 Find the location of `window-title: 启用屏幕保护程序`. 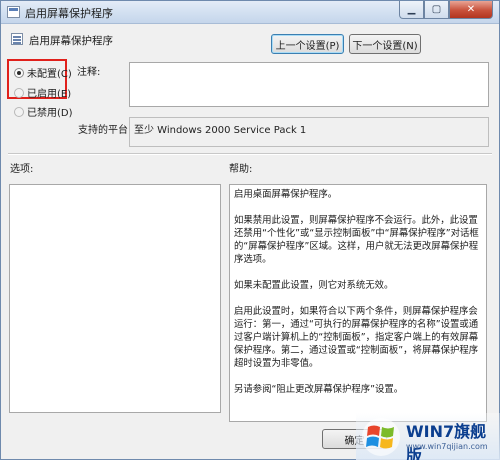

window-title: 启用屏幕保护程序 is located at coordinates (69, 13).